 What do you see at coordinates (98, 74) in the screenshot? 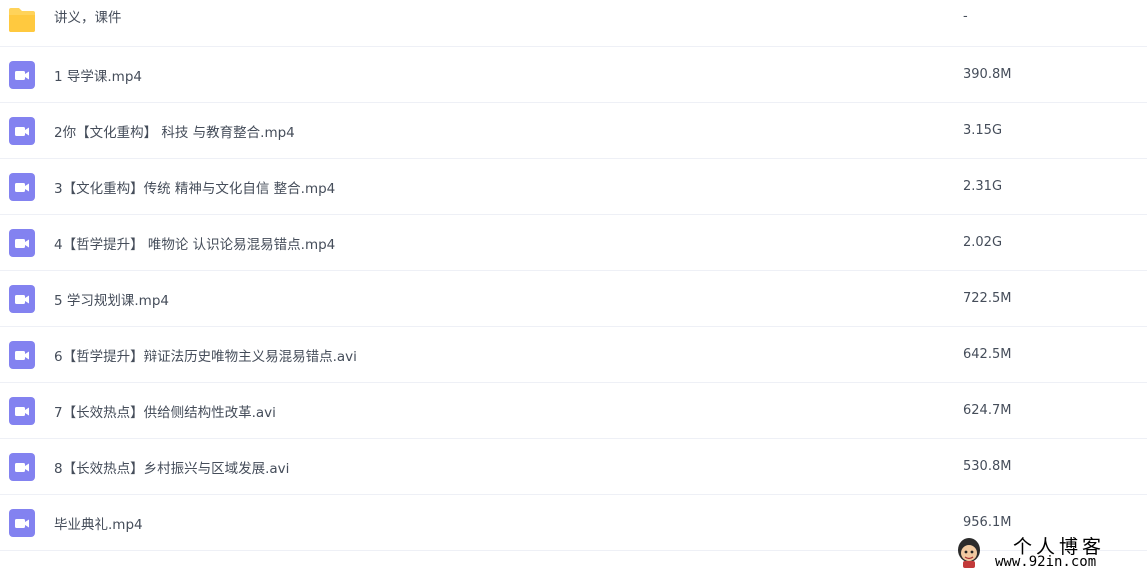
I see `file-name: 1 导学课.mp4` at bounding box center [98, 74].